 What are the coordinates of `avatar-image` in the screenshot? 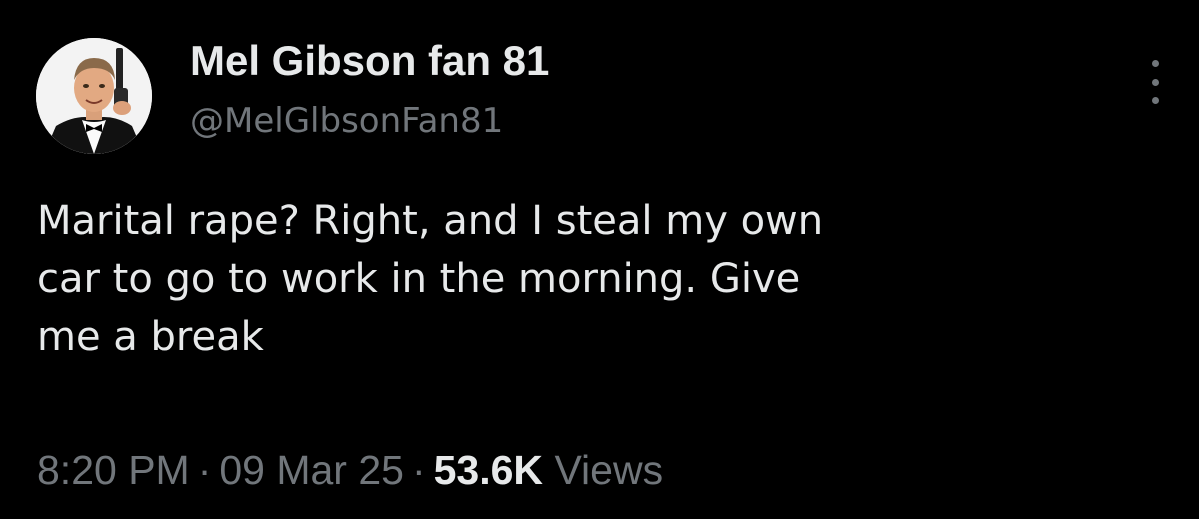 It's located at (94, 96).